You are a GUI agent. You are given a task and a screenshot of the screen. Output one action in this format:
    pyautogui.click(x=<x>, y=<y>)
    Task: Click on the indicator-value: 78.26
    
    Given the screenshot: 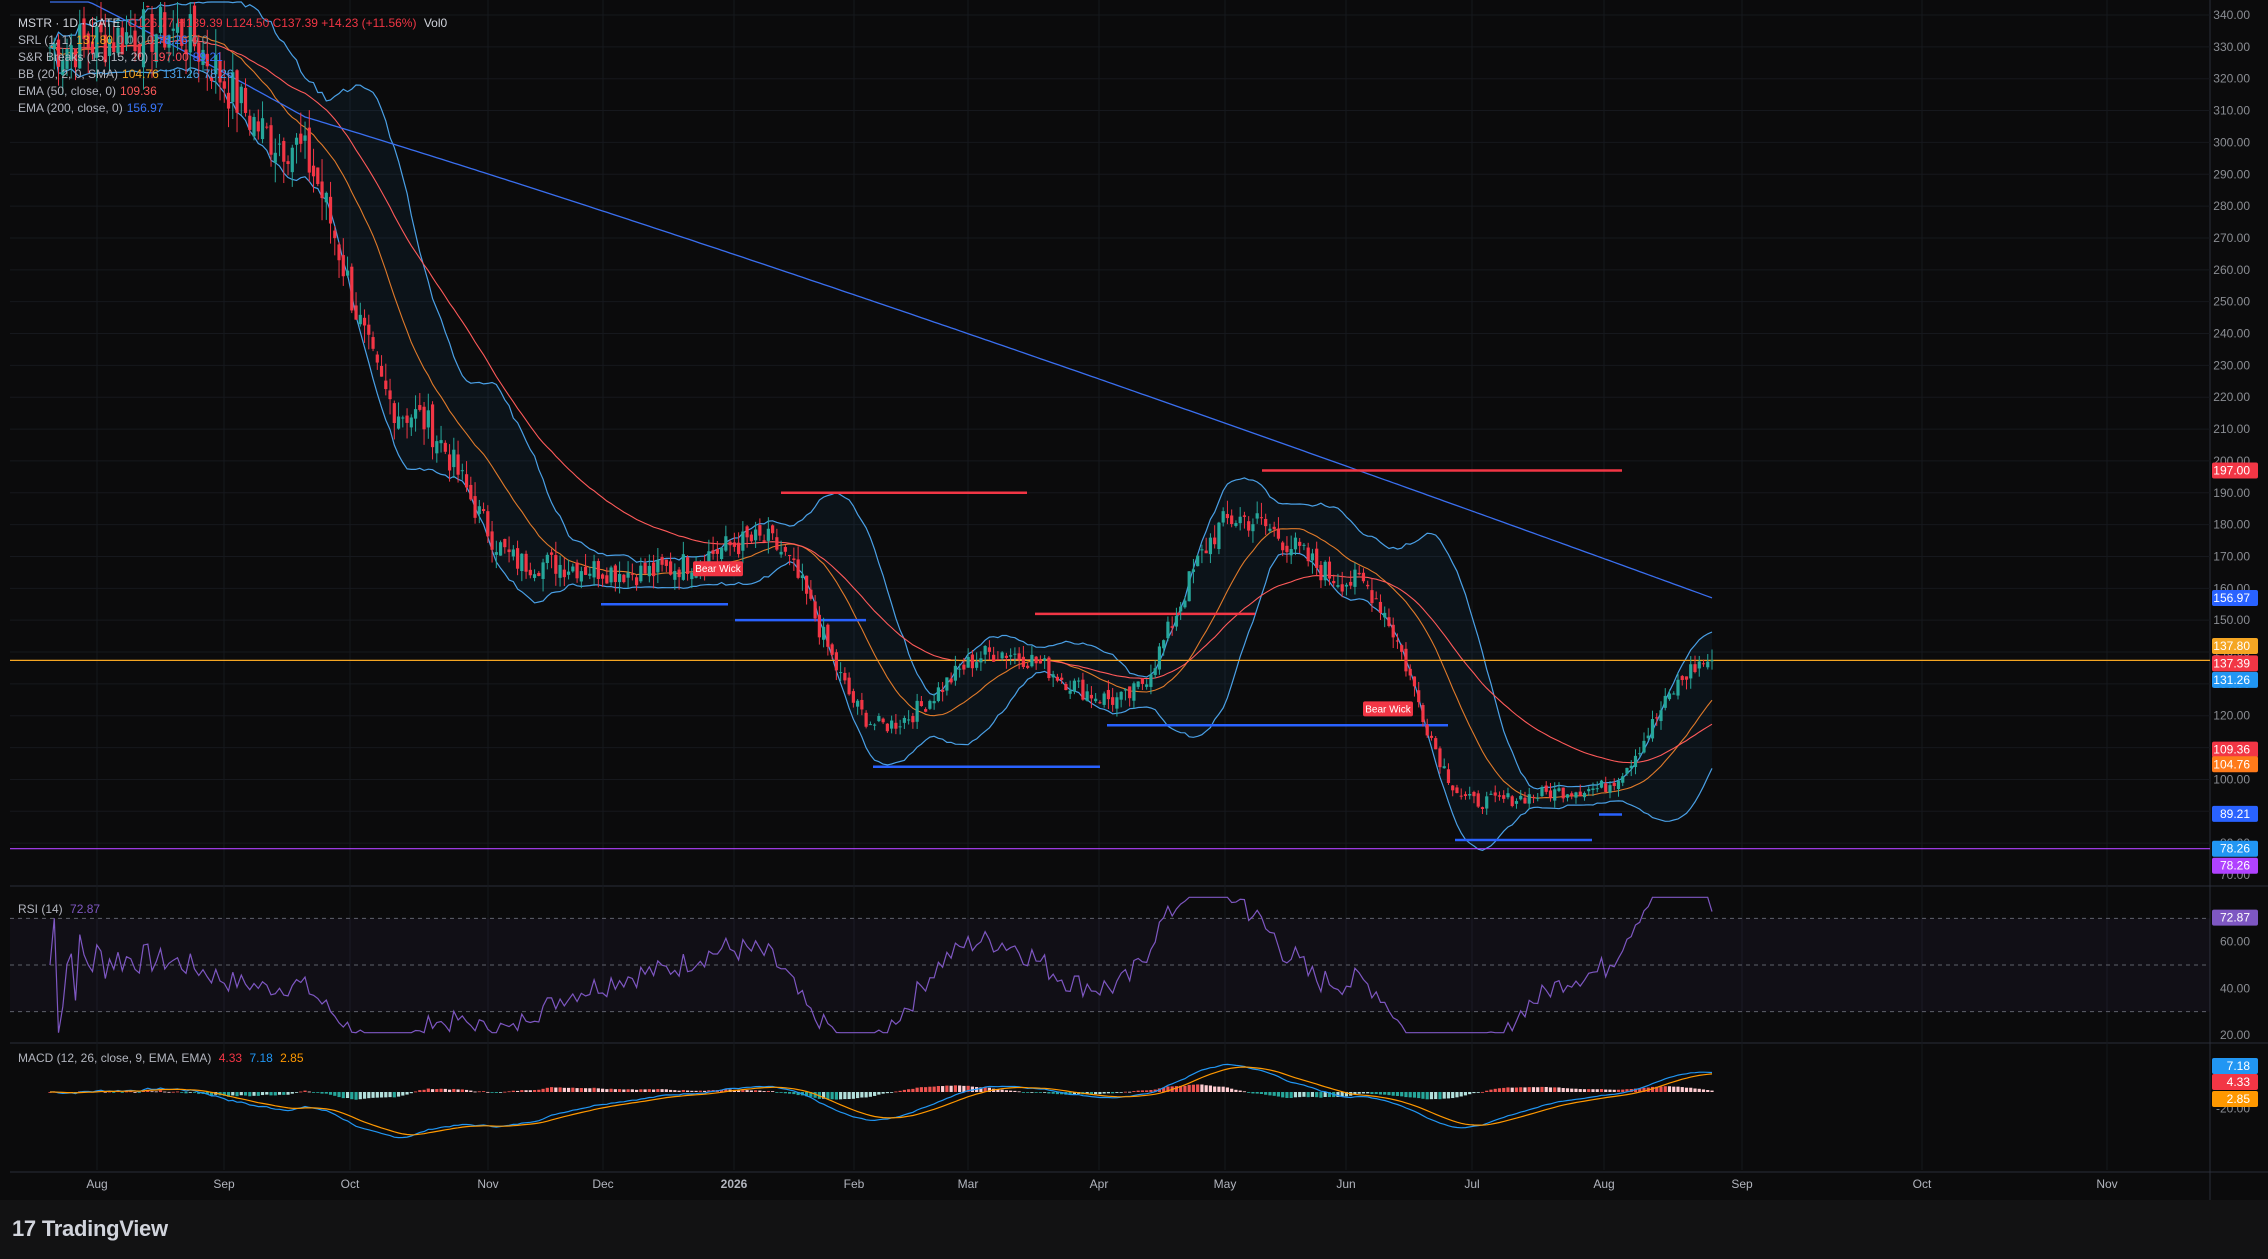 What is the action you would take?
    pyautogui.click(x=218, y=74)
    